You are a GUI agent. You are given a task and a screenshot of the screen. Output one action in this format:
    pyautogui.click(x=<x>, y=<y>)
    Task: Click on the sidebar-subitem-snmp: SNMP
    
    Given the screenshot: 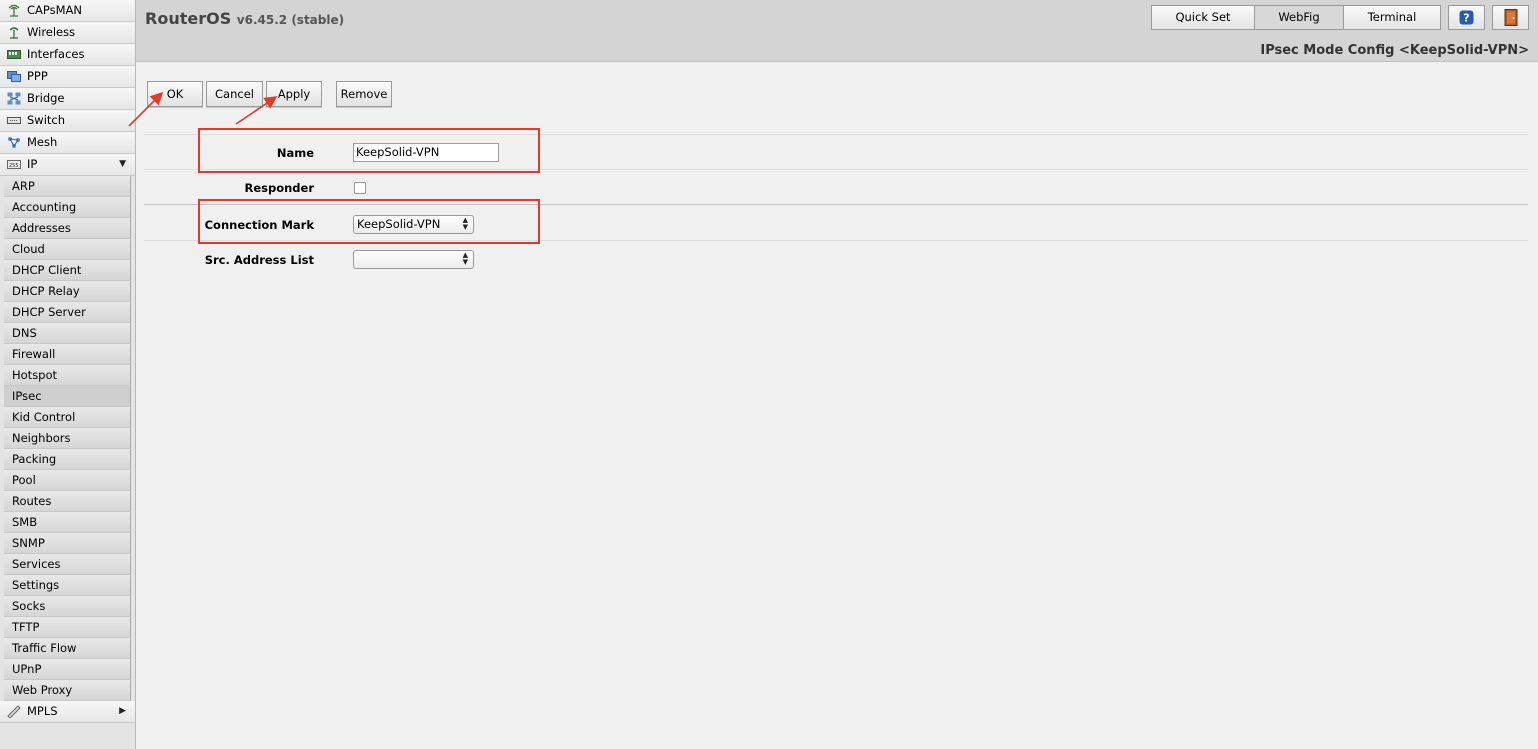 What is the action you would take?
    pyautogui.click(x=67, y=543)
    